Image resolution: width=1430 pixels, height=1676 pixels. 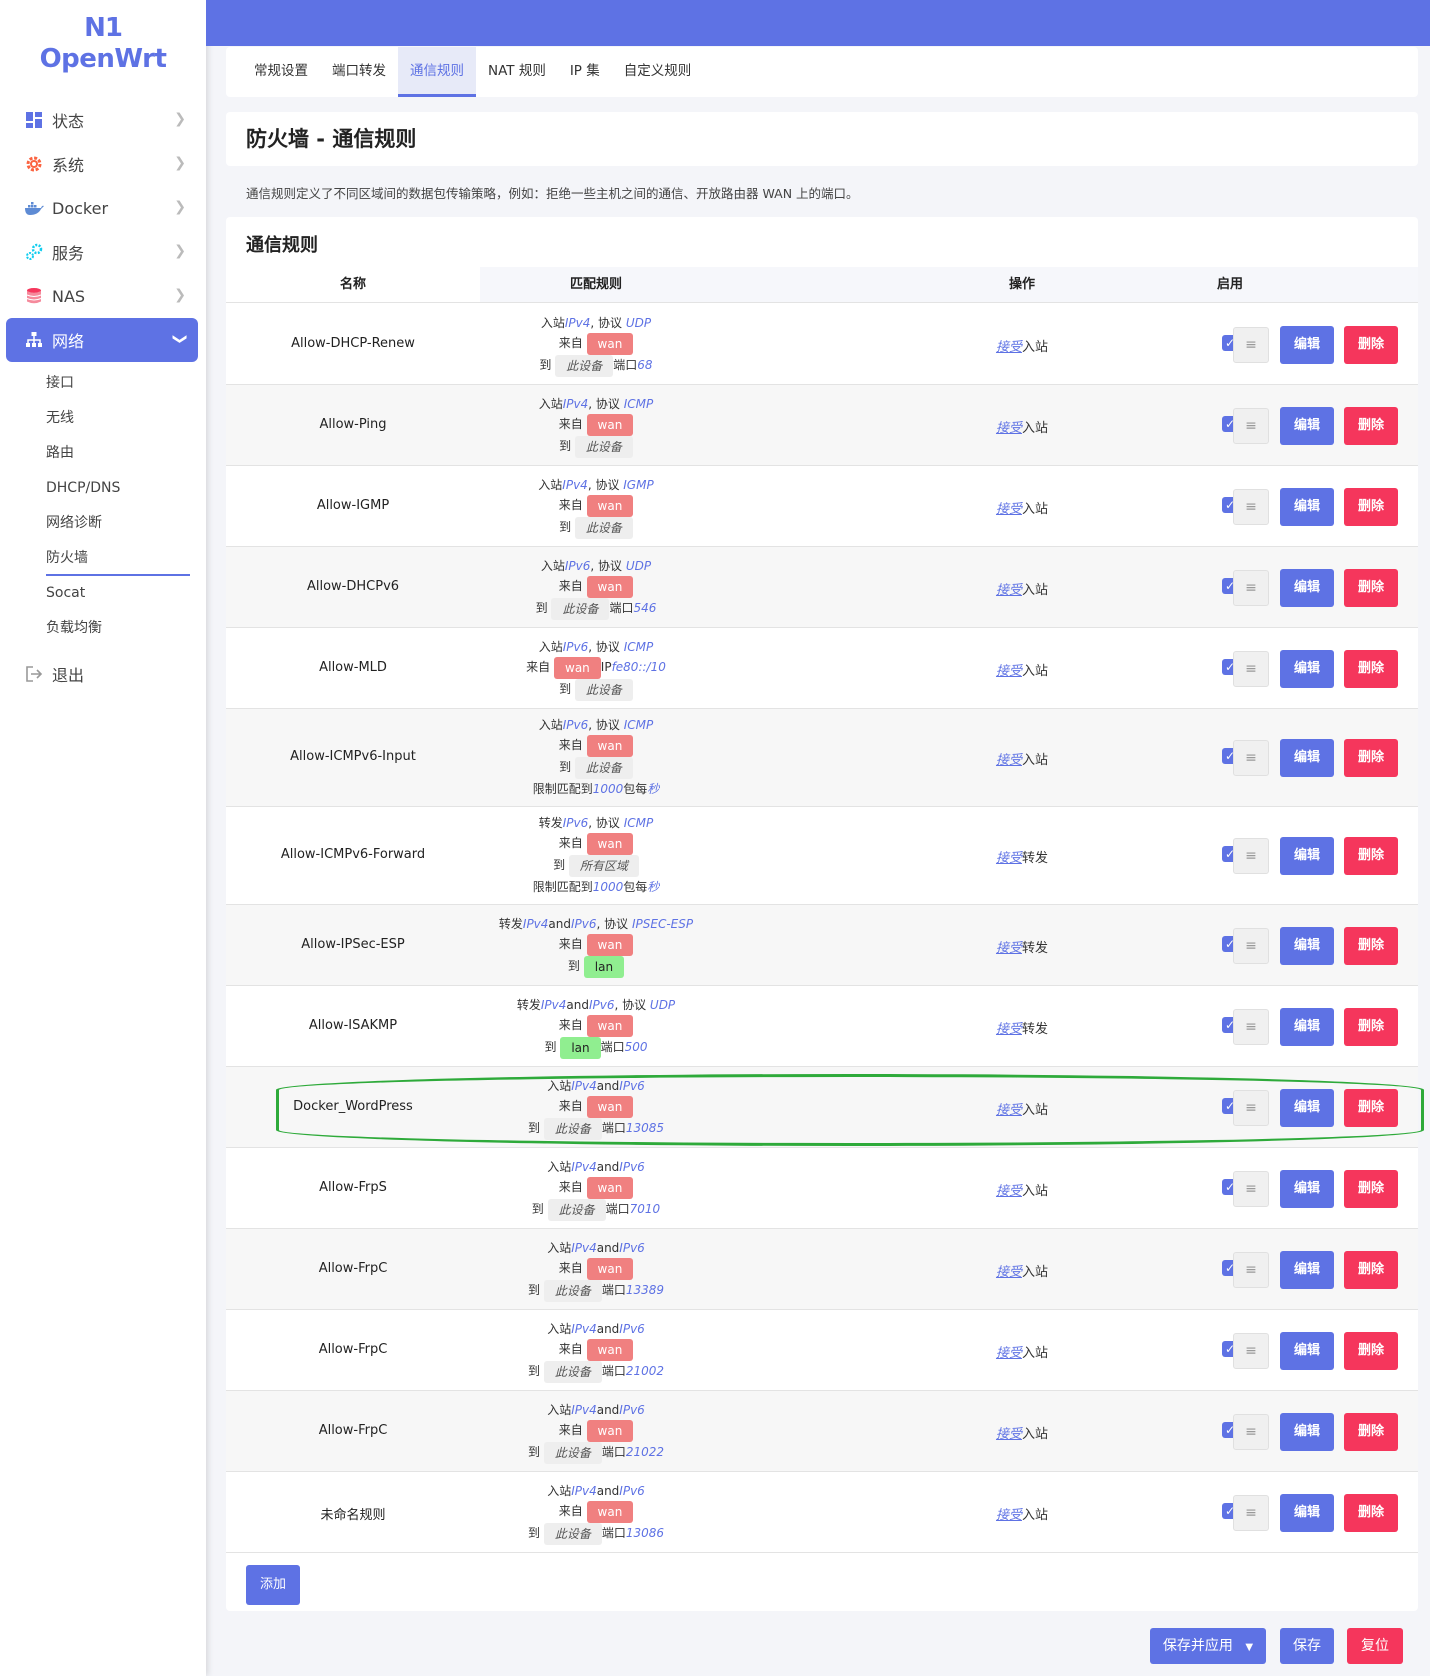 What do you see at coordinates (102, 164) in the screenshot?
I see `sidebar-item-system: 系统 ❯` at bounding box center [102, 164].